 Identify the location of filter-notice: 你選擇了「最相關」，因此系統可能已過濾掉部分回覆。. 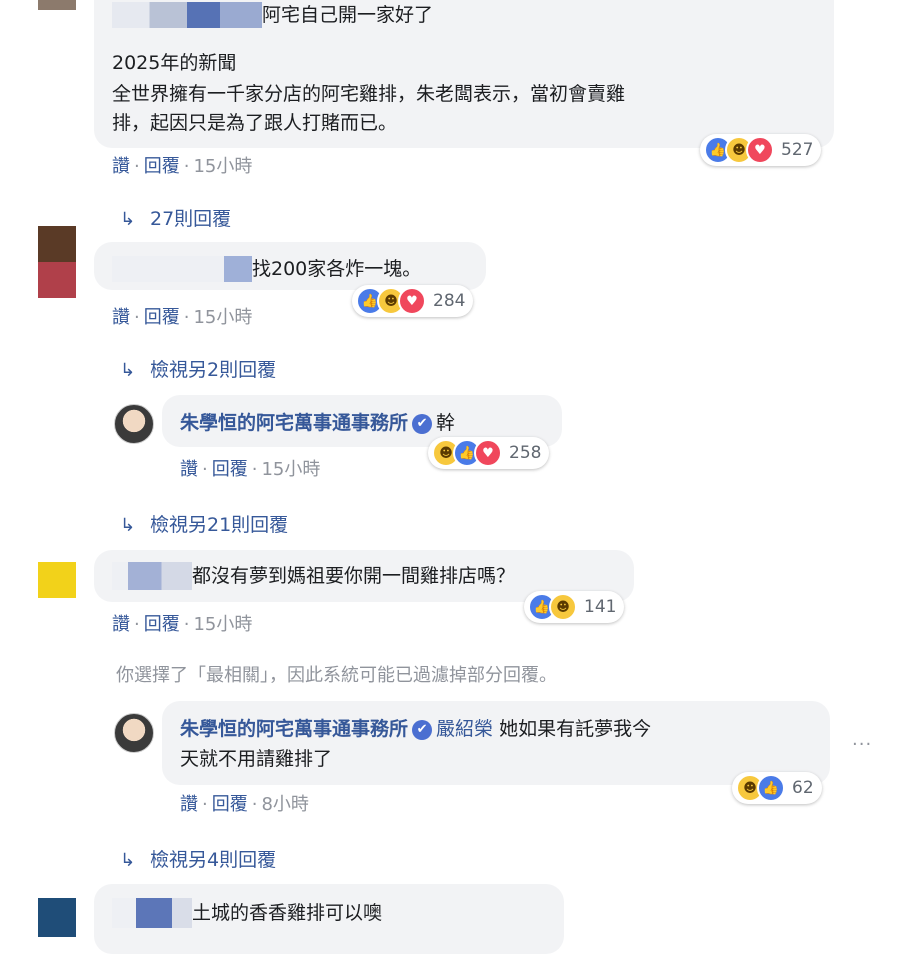
(336, 675).